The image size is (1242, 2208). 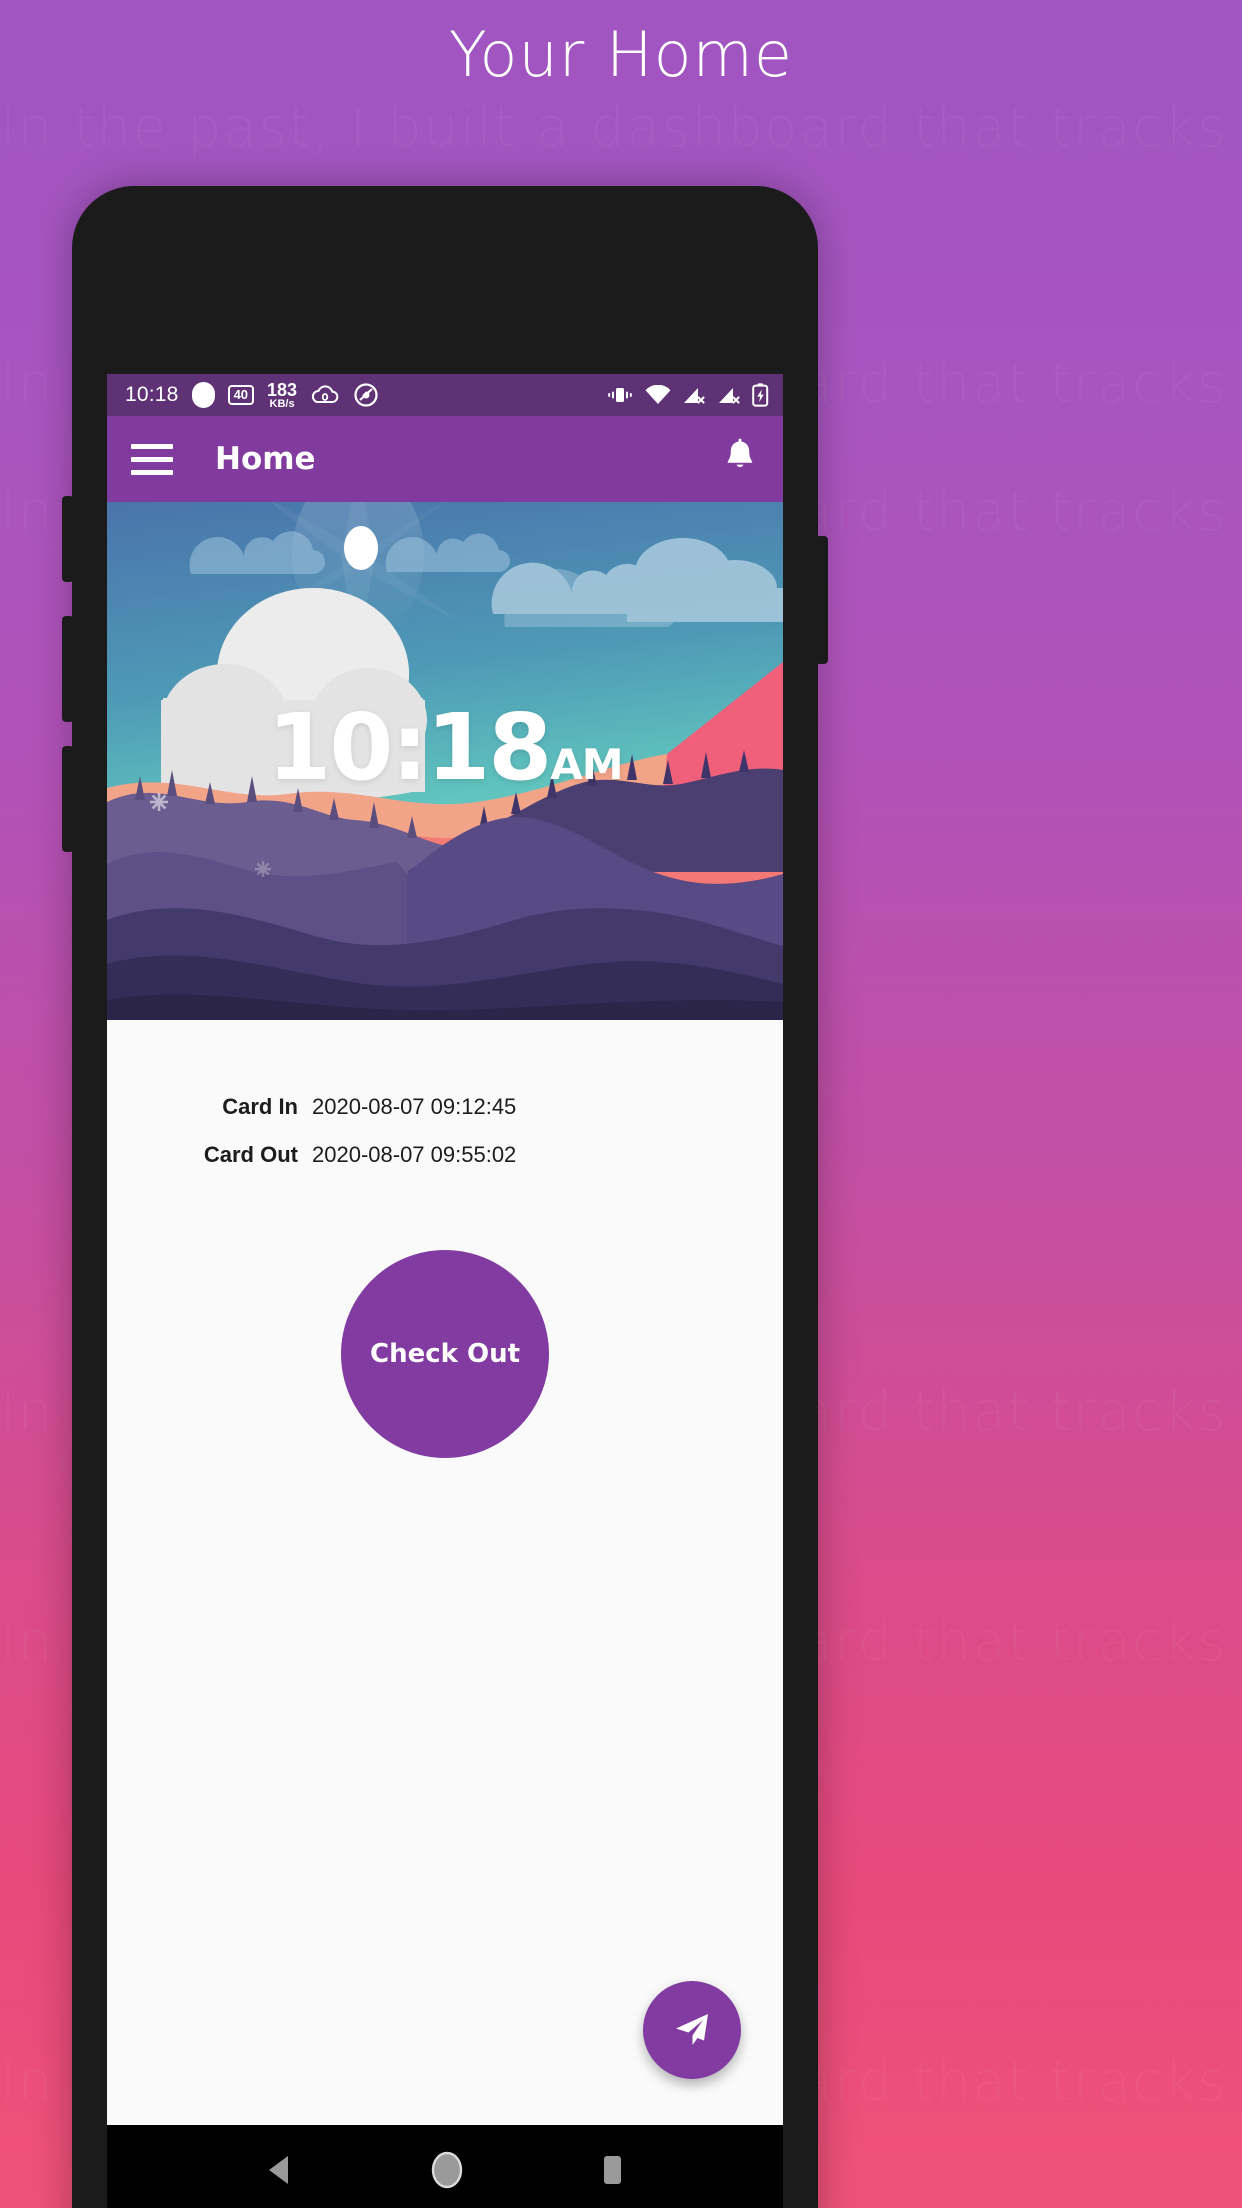 What do you see at coordinates (658, 395) in the screenshot?
I see `wifi-icon` at bounding box center [658, 395].